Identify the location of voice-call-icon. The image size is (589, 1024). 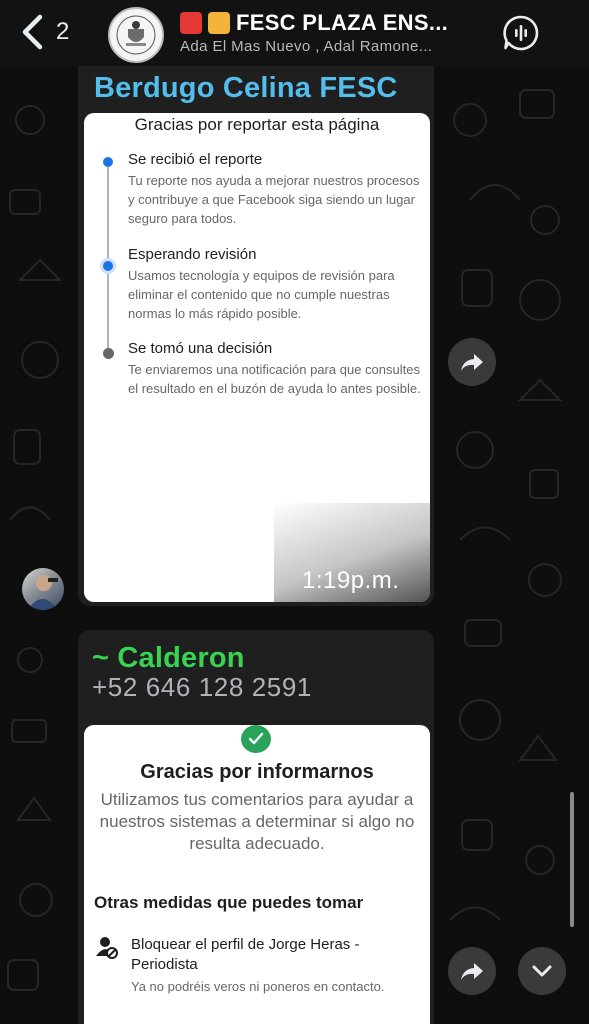
(521, 33).